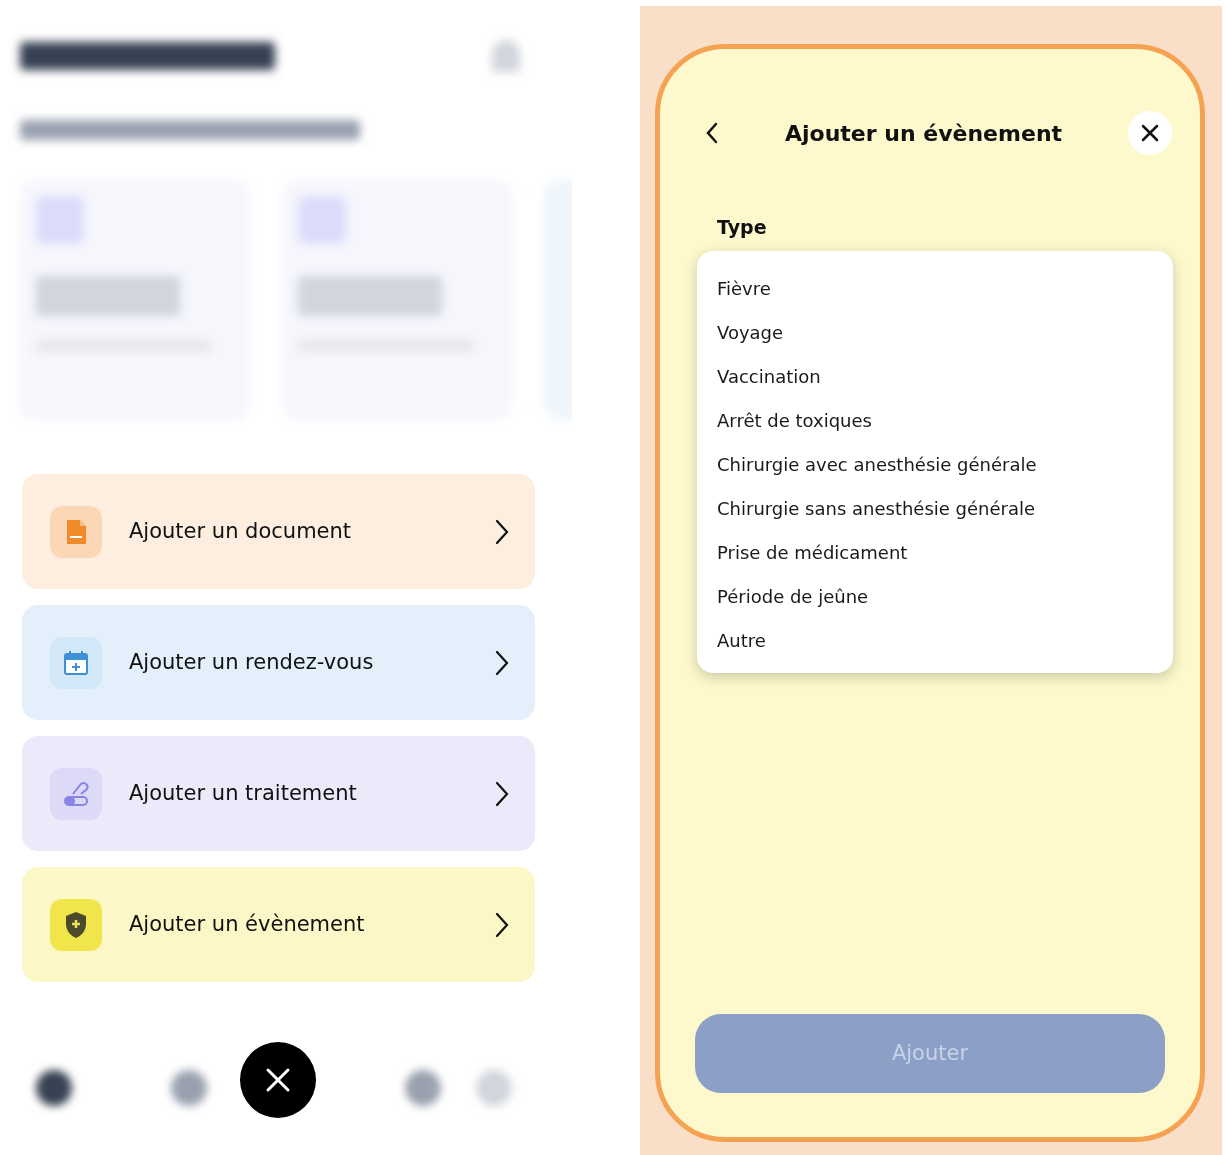 Image resolution: width=1230 pixels, height=1155 pixels. I want to click on dropdown-option: Prise de médicament, so click(935, 552).